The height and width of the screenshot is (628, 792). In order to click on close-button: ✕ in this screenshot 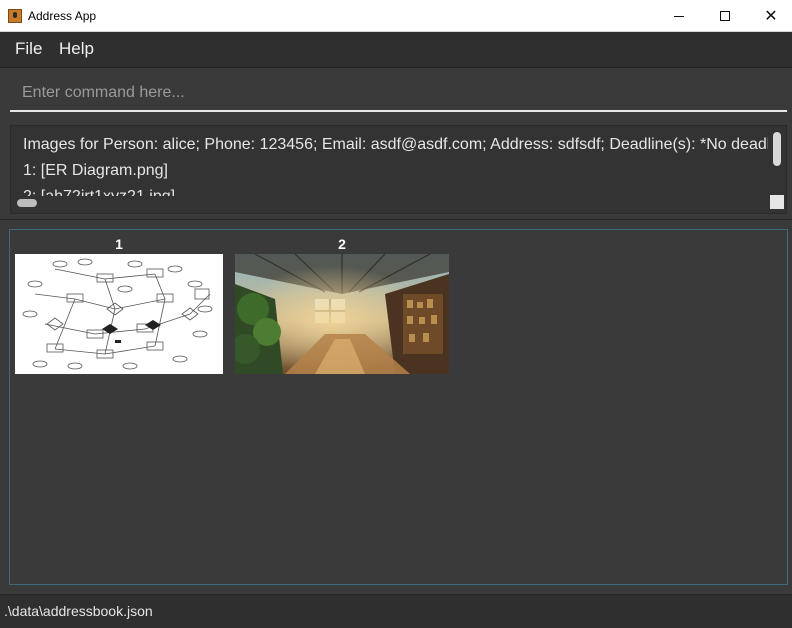, I will do `click(770, 16)`.